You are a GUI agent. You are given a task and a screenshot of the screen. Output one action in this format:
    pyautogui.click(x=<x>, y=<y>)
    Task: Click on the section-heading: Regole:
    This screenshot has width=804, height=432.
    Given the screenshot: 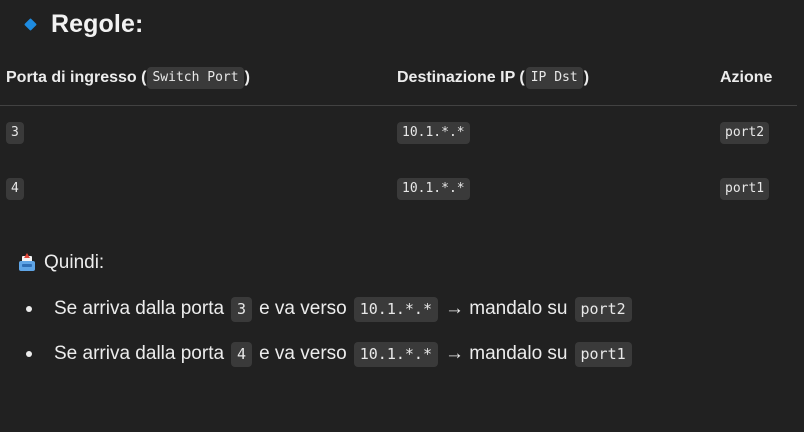 What is the action you would take?
    pyautogui.click(x=82, y=24)
    